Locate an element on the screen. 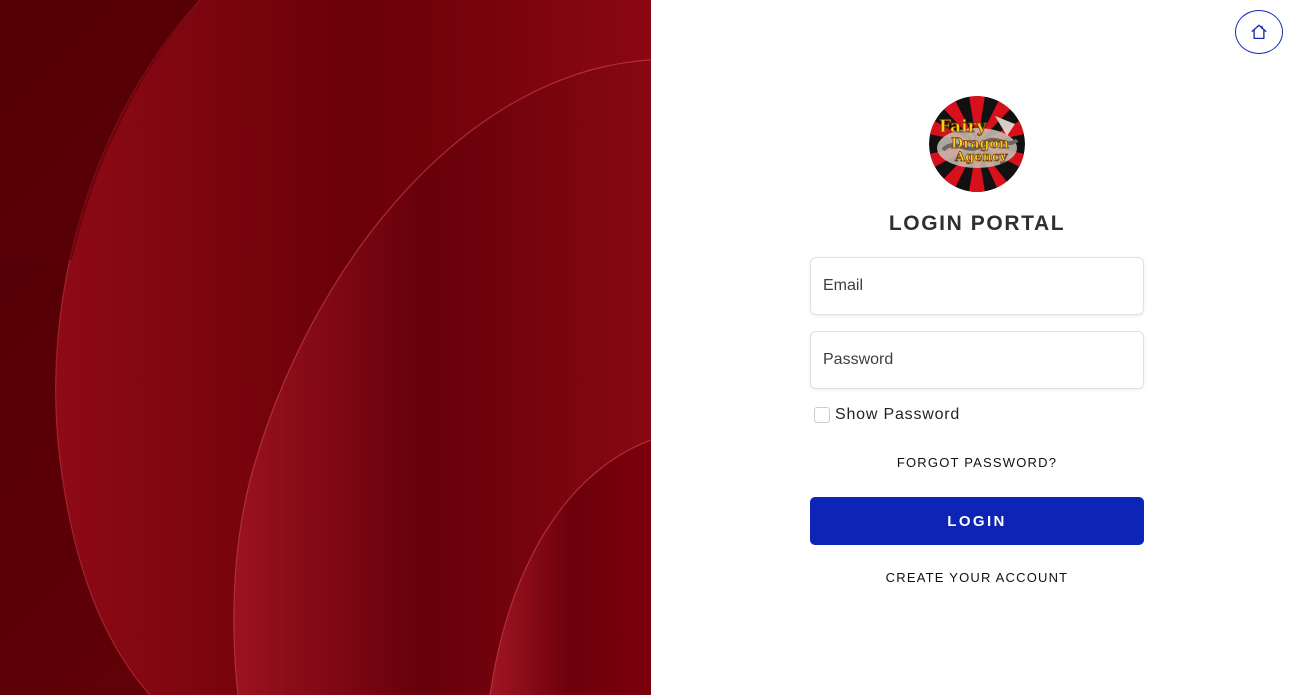  home-button is located at coordinates (1259, 32).